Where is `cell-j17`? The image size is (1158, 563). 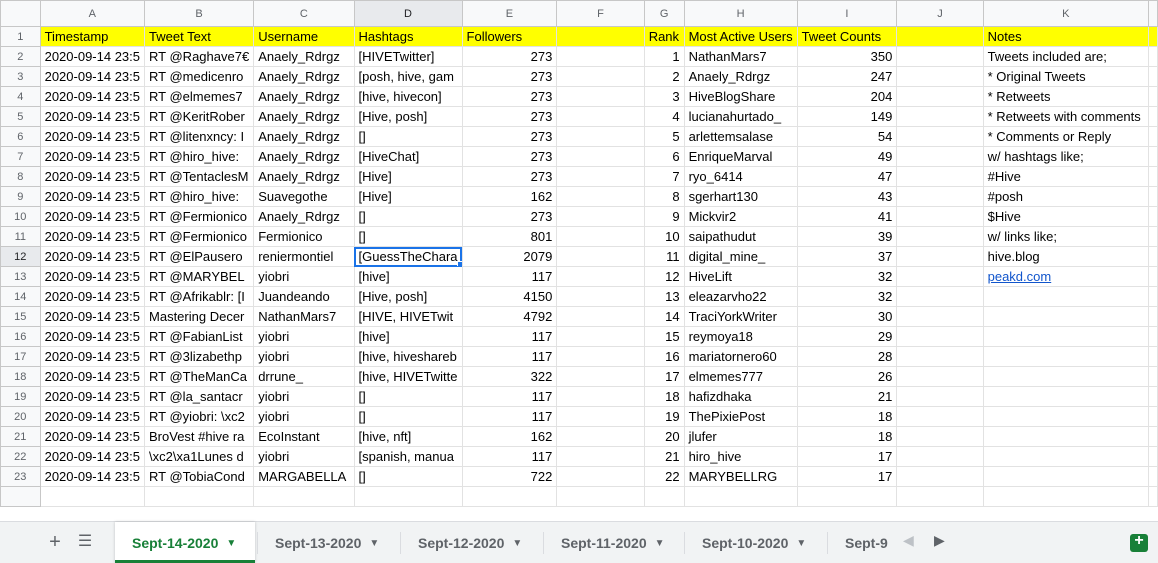
cell-j17 is located at coordinates (940, 356).